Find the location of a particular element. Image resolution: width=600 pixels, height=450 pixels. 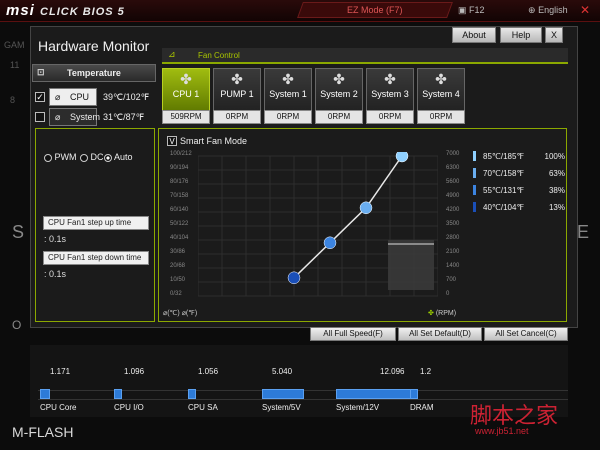

rpm-label: (RPM) is located at coordinates (446, 313).